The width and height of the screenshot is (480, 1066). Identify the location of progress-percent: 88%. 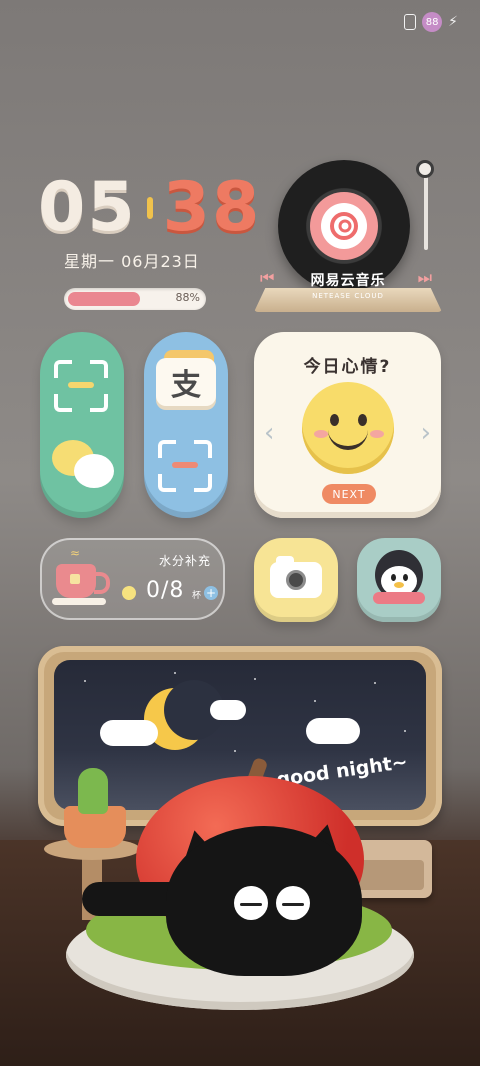
(187, 297).